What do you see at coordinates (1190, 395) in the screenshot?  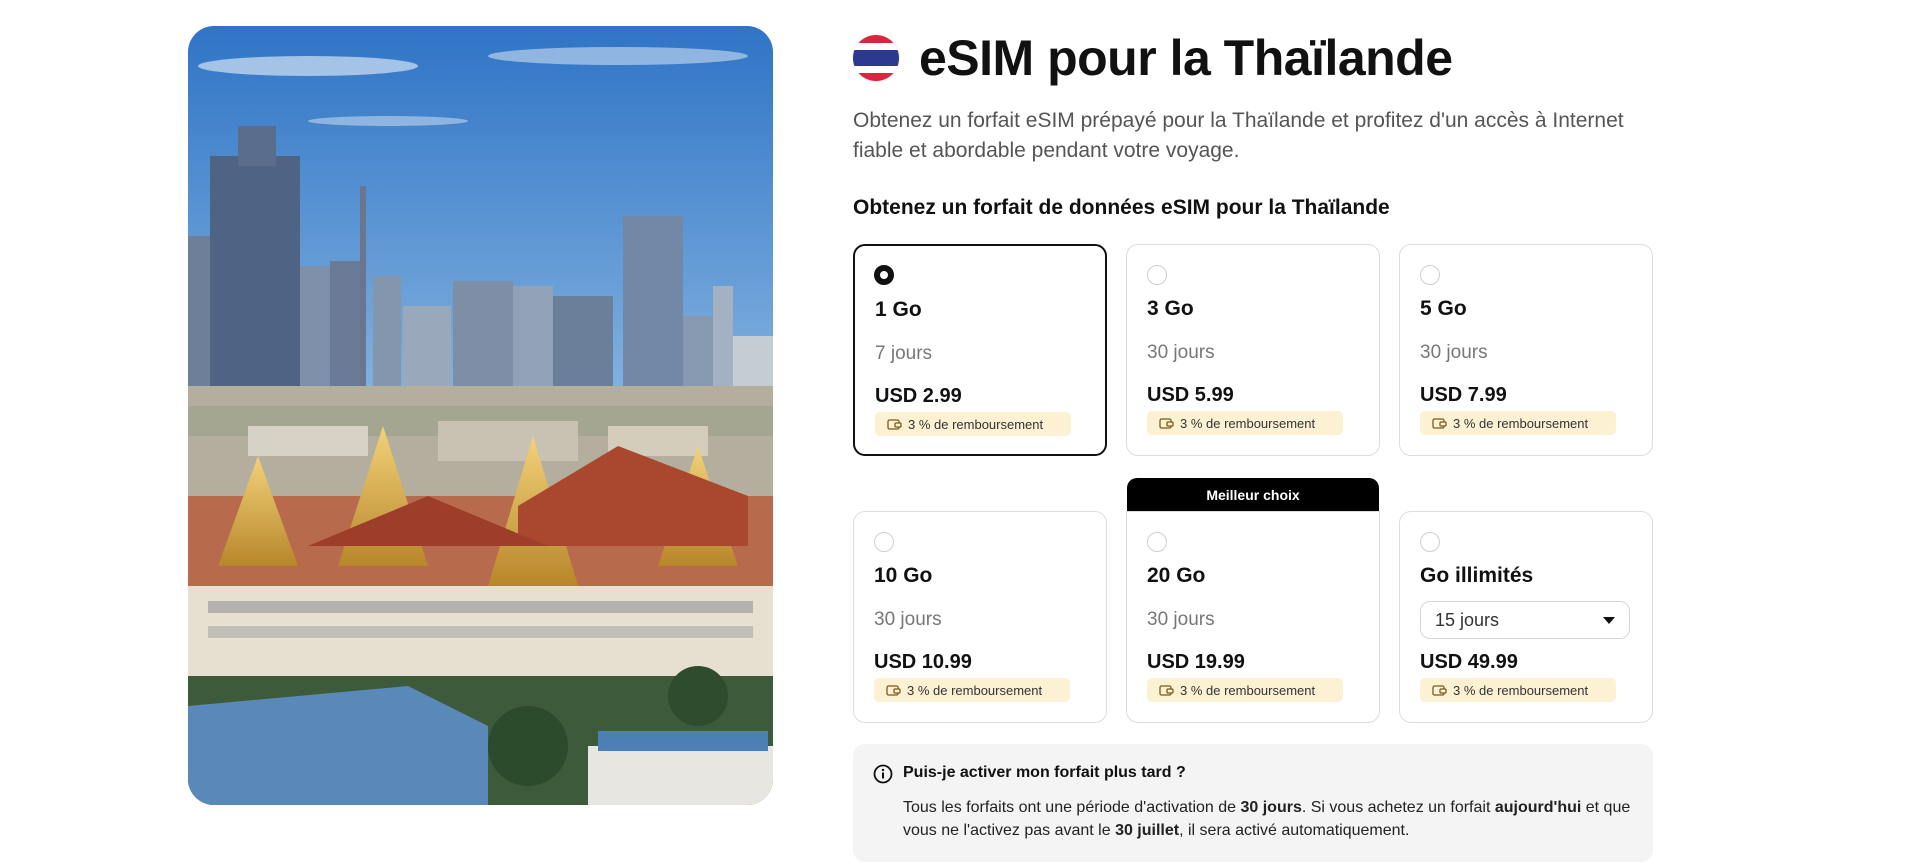 I see `plan-price: USD 5.99` at bounding box center [1190, 395].